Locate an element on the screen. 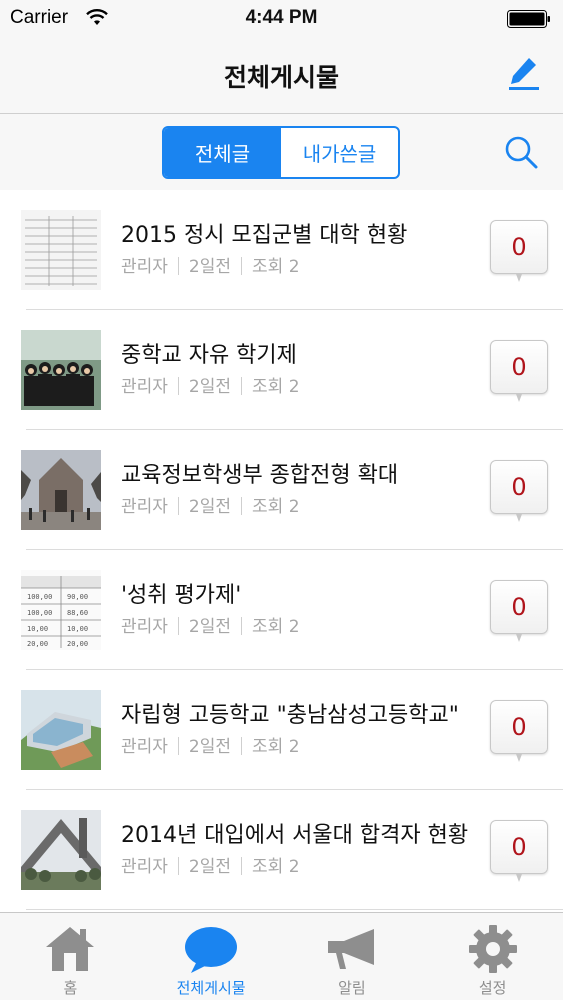  list-item: 자립형 고등학교 "충남삼성고등학교" 관리자 2일전 조회 2 0 is located at coordinates (292, 730).